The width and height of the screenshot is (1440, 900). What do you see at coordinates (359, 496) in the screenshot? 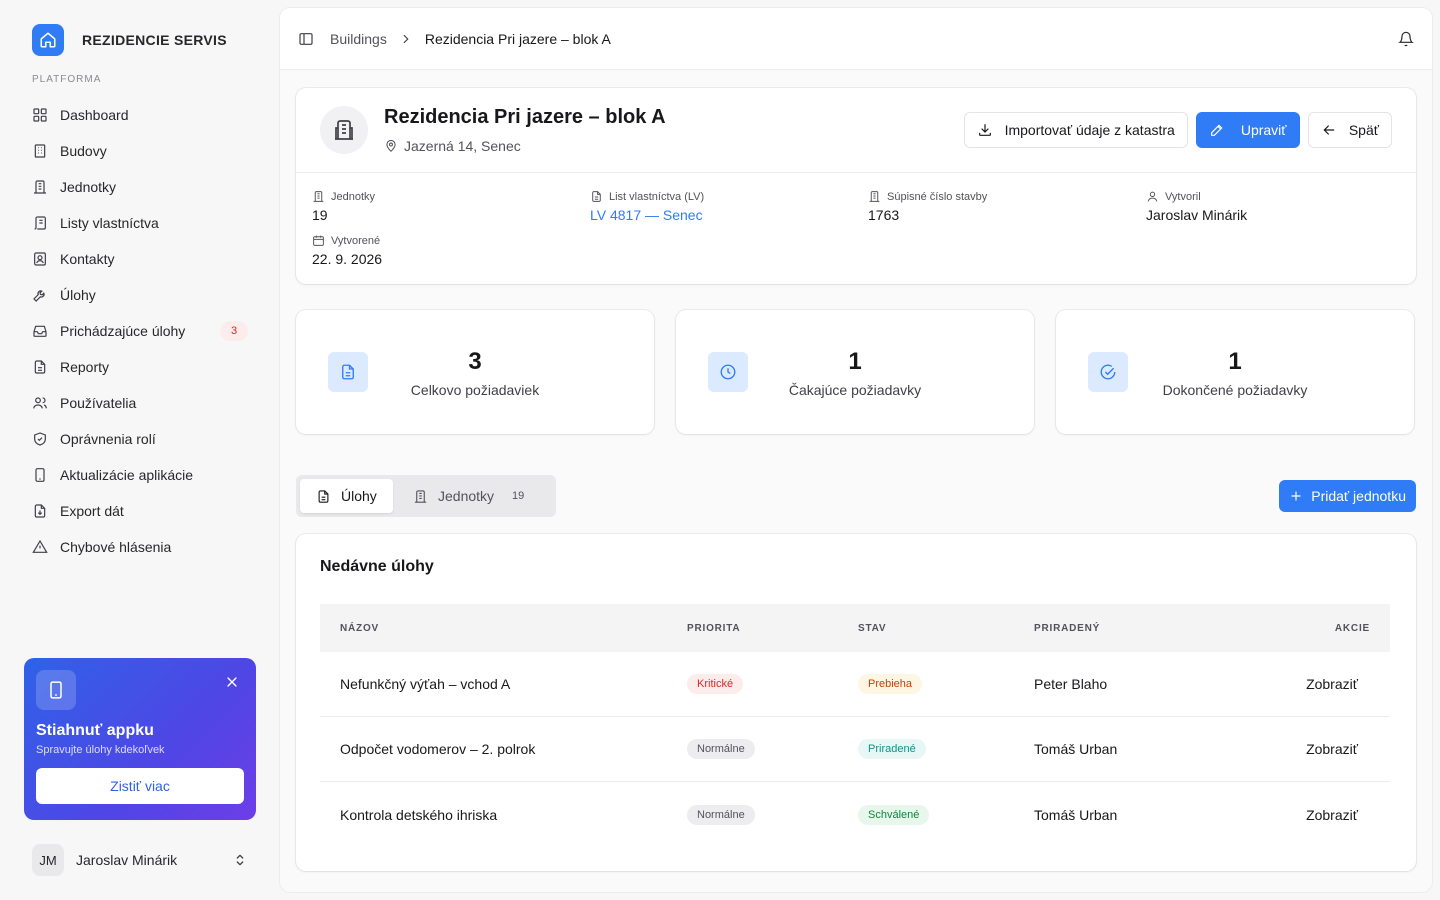
I see `tab-label: Úlohy` at bounding box center [359, 496].